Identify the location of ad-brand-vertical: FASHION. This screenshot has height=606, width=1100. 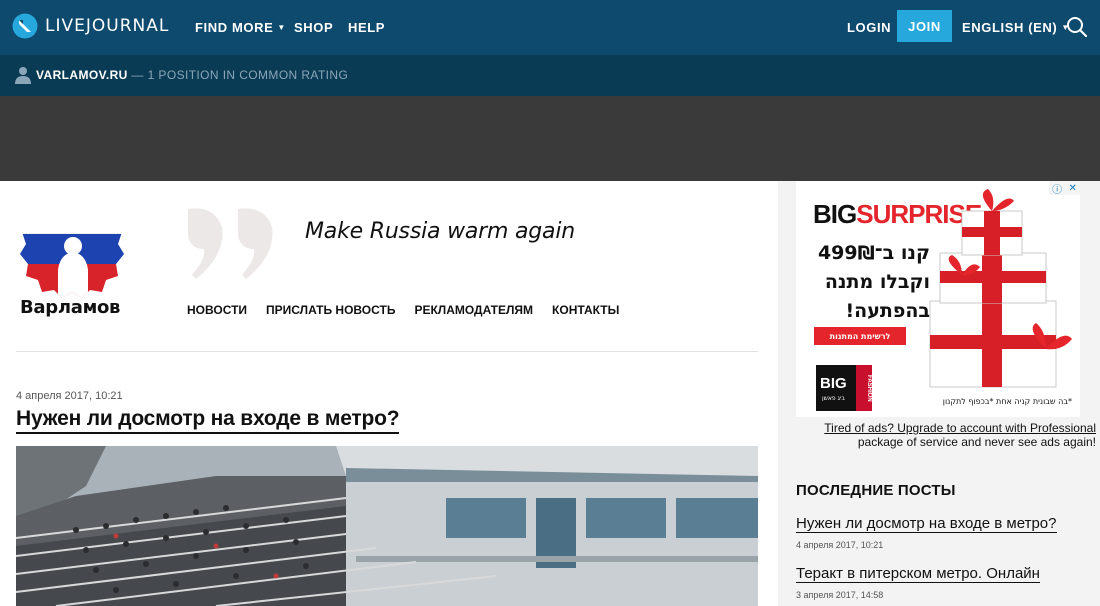
(869, 388).